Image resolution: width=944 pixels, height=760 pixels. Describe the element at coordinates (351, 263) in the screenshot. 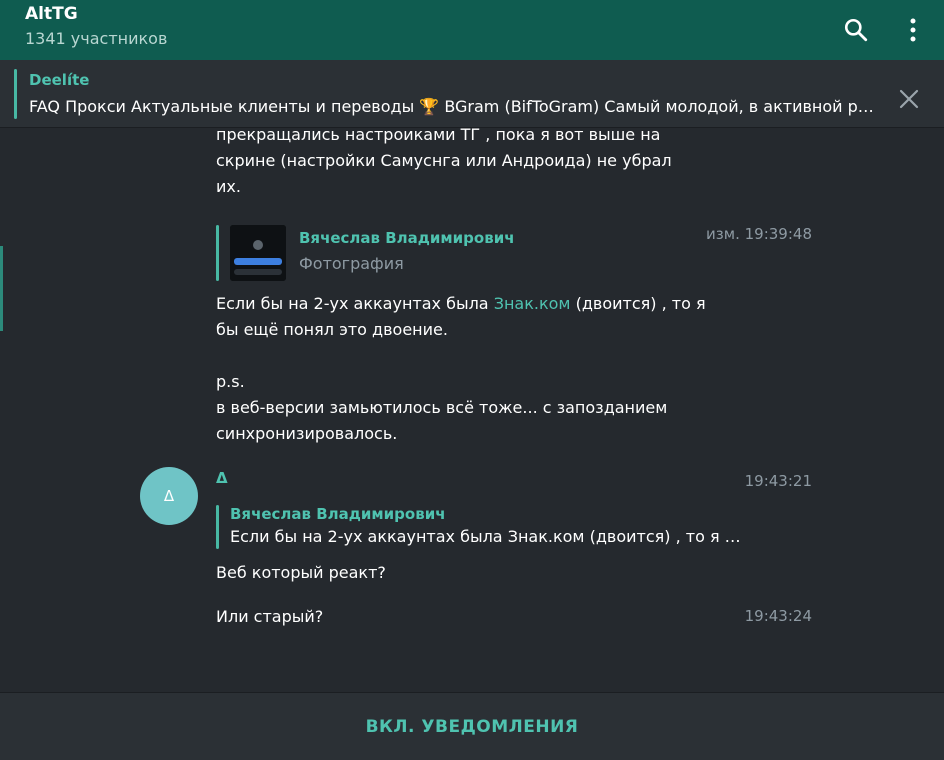

I see `reply-media-type: Фотография` at that location.